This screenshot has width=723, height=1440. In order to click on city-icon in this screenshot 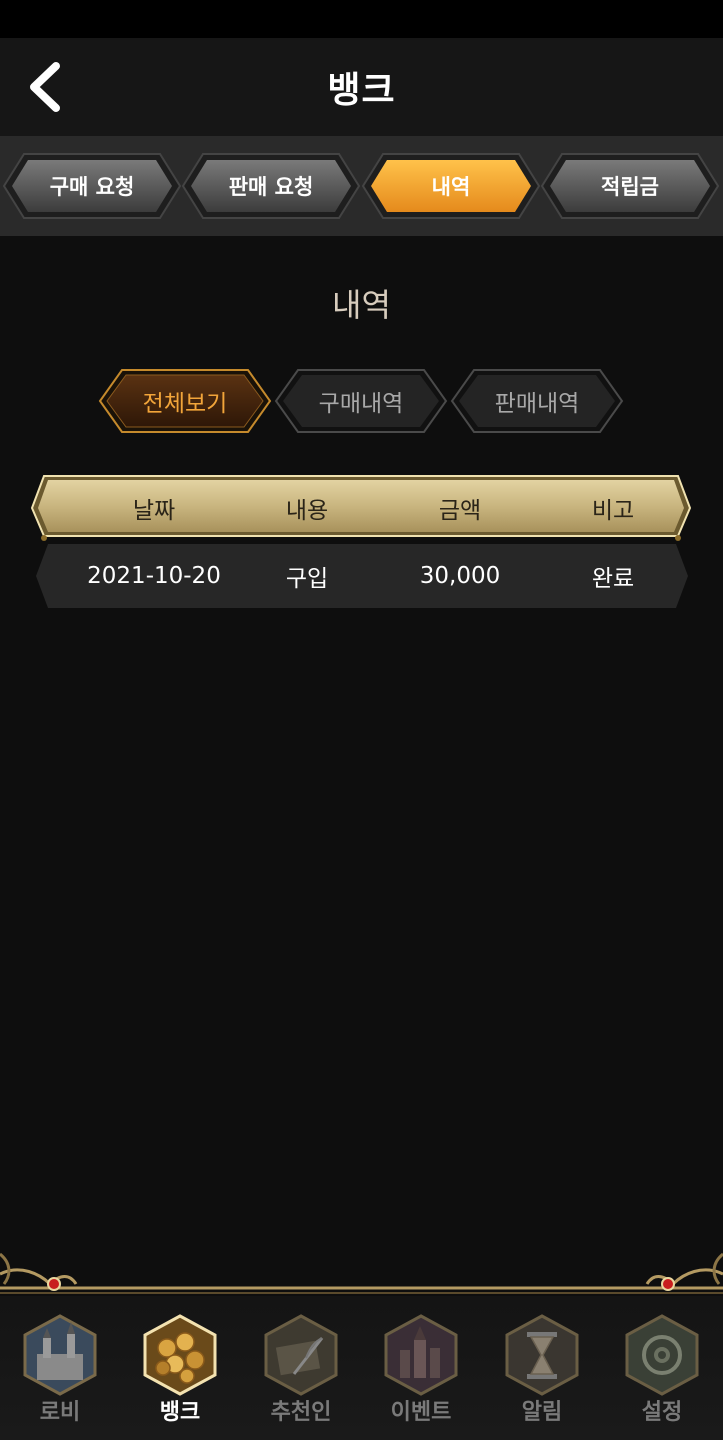, I will do `click(421, 1355)`.